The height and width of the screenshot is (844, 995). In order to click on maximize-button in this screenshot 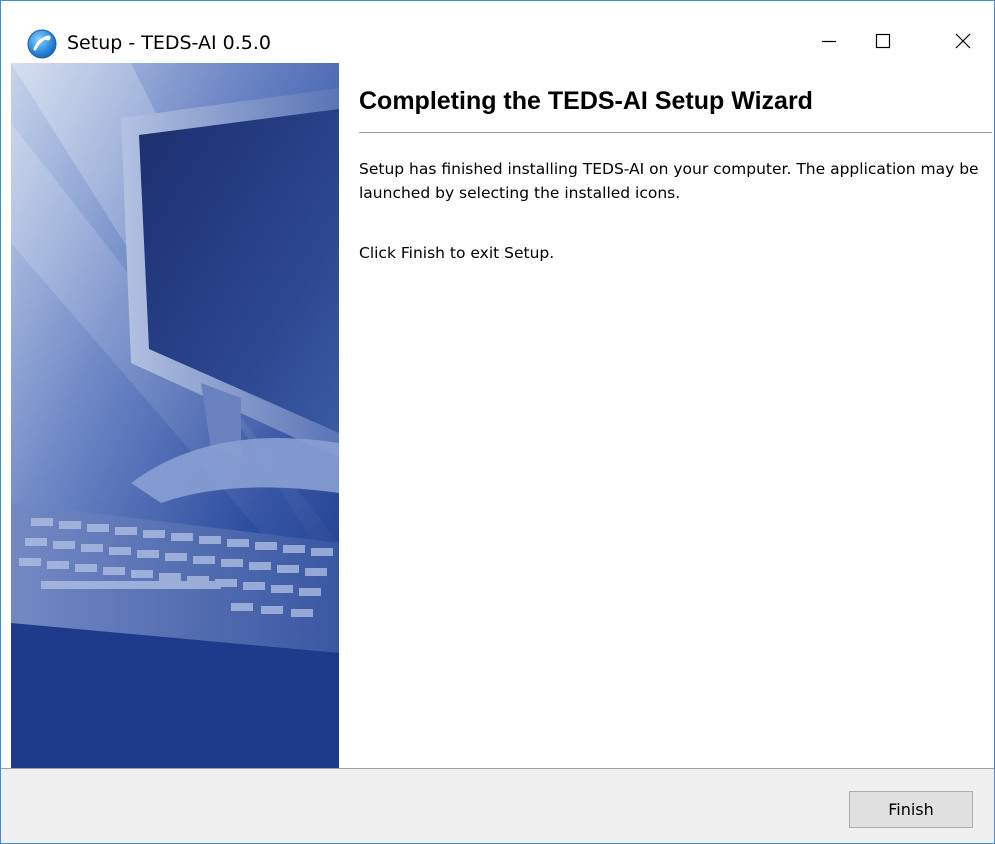, I will do `click(883, 41)`.